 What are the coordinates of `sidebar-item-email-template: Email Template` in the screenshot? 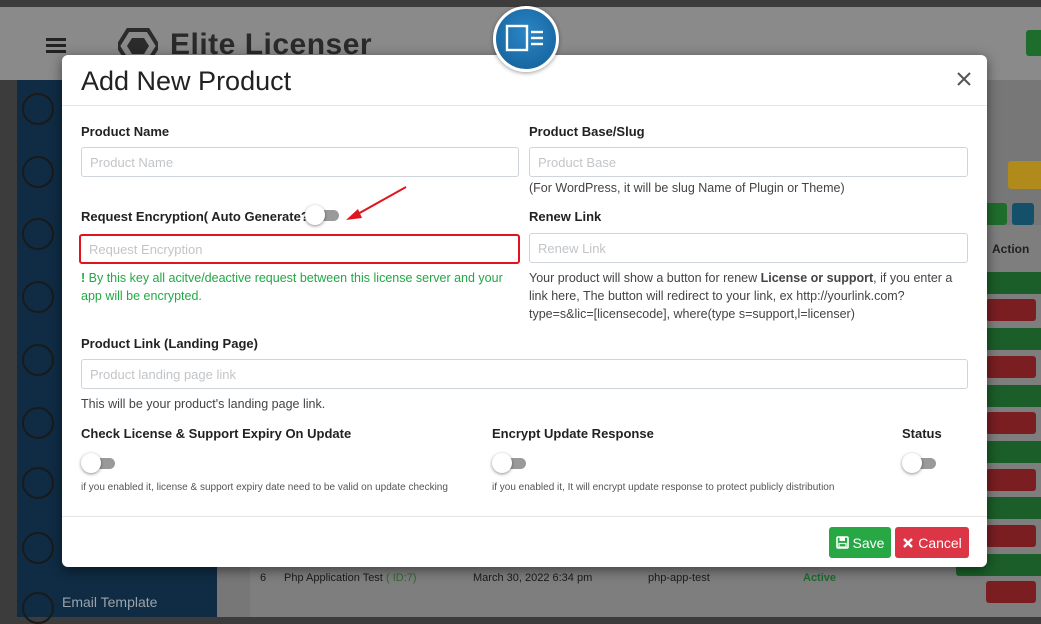 It's located at (109, 602).